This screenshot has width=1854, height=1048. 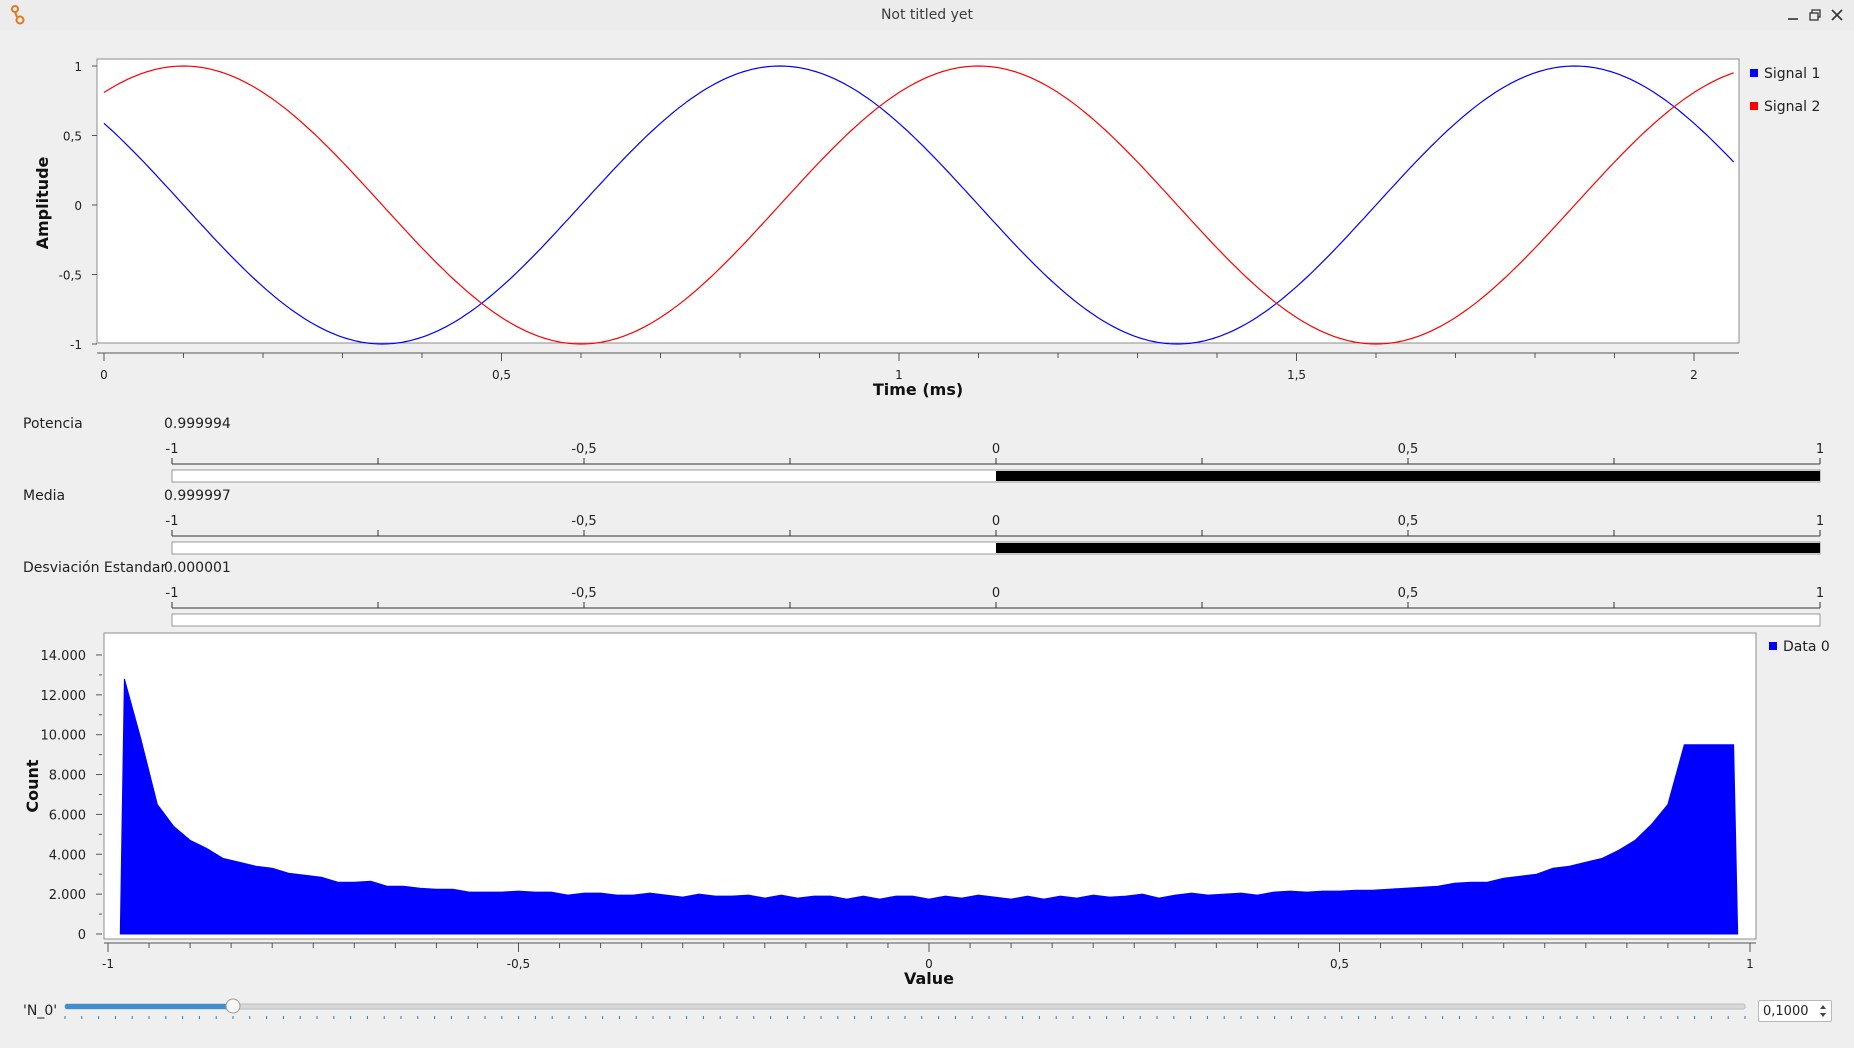 What do you see at coordinates (518, 964) in the screenshot?
I see `hist-xtick-label: -0,5` at bounding box center [518, 964].